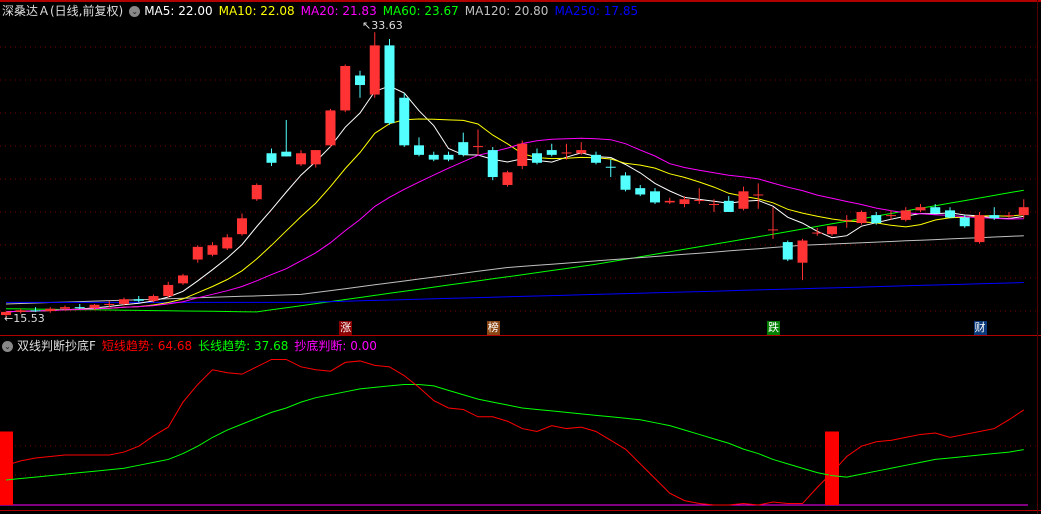  Describe the element at coordinates (338, 11) in the screenshot. I see `ma-legend-ma20: MA20: 21.83` at that location.